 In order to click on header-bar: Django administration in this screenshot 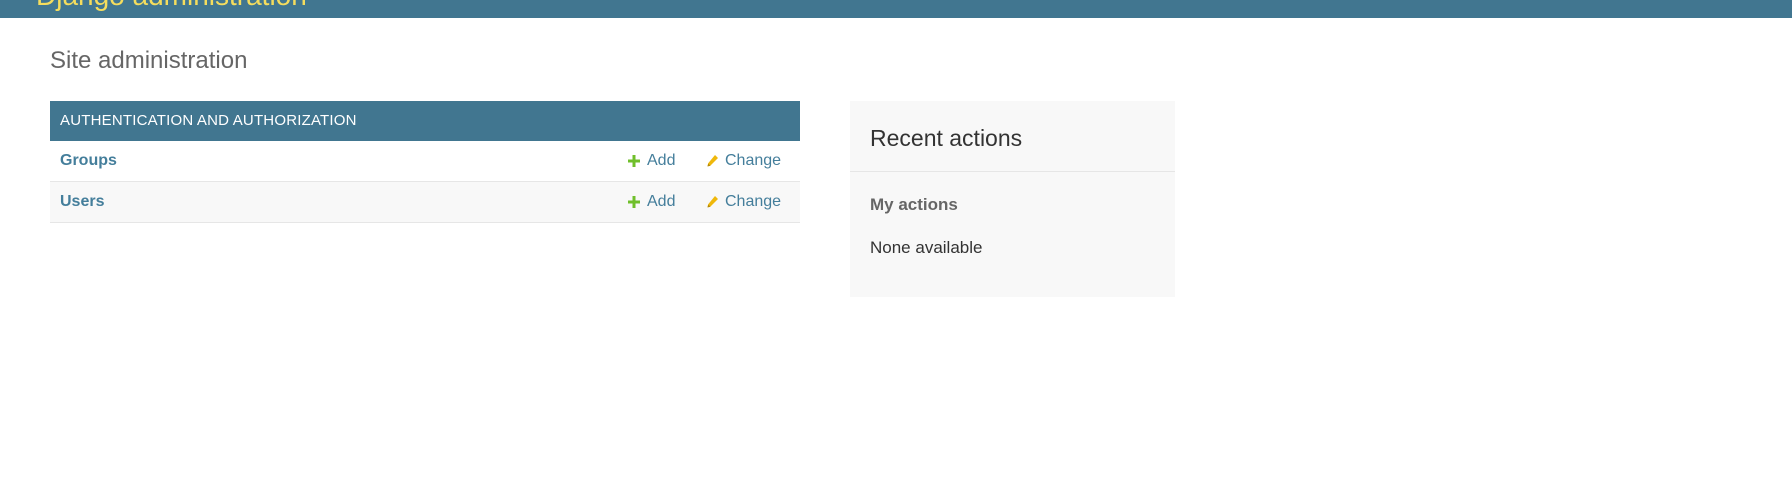, I will do `click(896, 9)`.